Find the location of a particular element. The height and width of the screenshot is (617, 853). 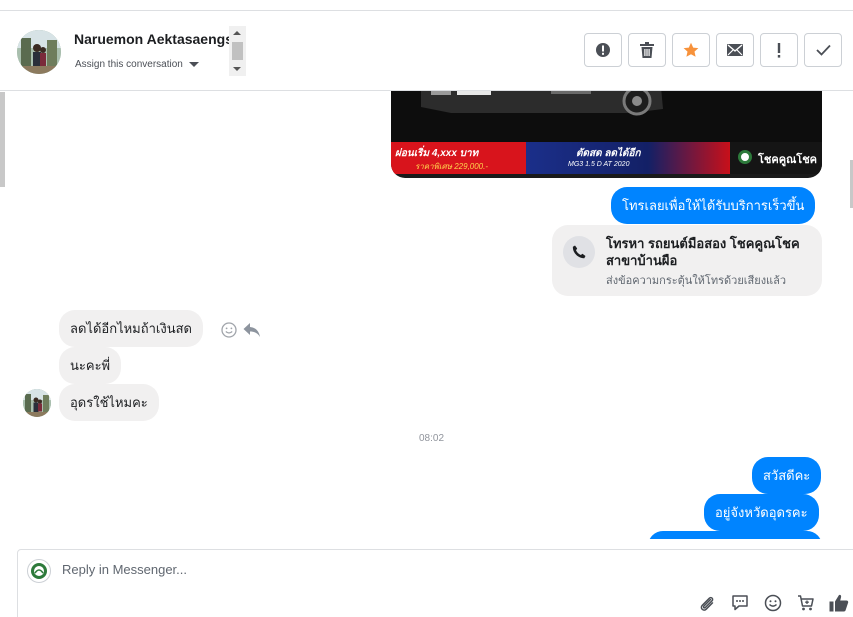

react-smiley-icon is located at coordinates (229, 330).